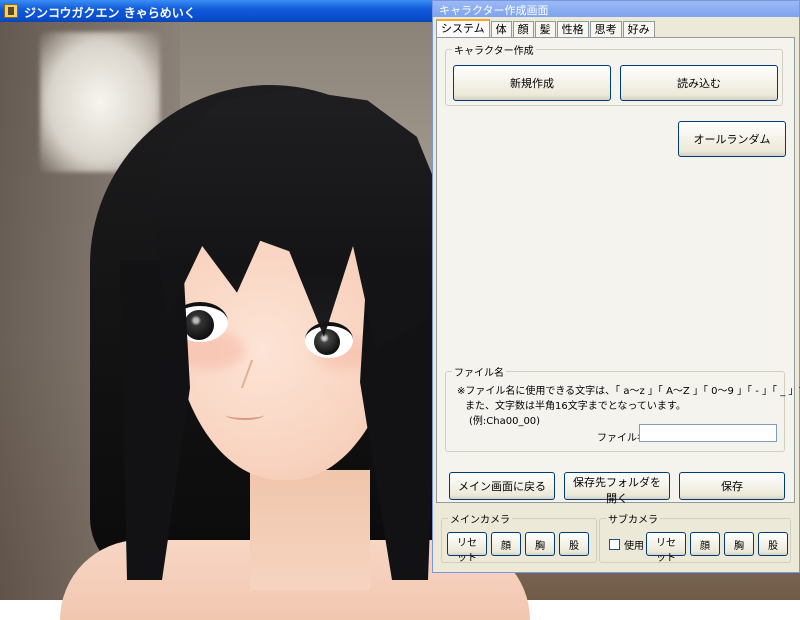  Describe the element at coordinates (501, 29) in the screenshot. I see `tab-body: 体` at that location.